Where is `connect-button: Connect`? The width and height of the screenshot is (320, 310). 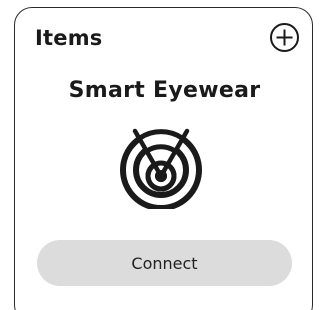
connect-button: Connect is located at coordinates (164, 263).